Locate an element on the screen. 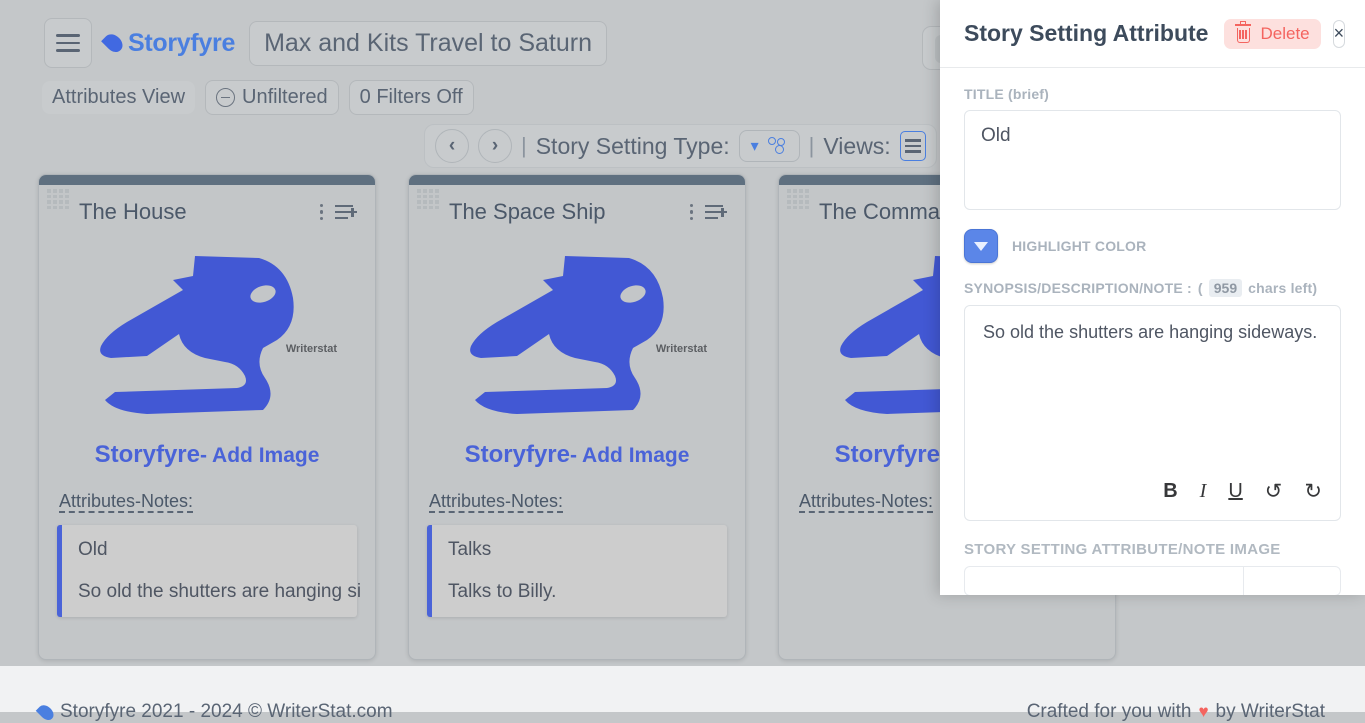 The width and height of the screenshot is (1365, 723). title-input is located at coordinates (1152, 160).